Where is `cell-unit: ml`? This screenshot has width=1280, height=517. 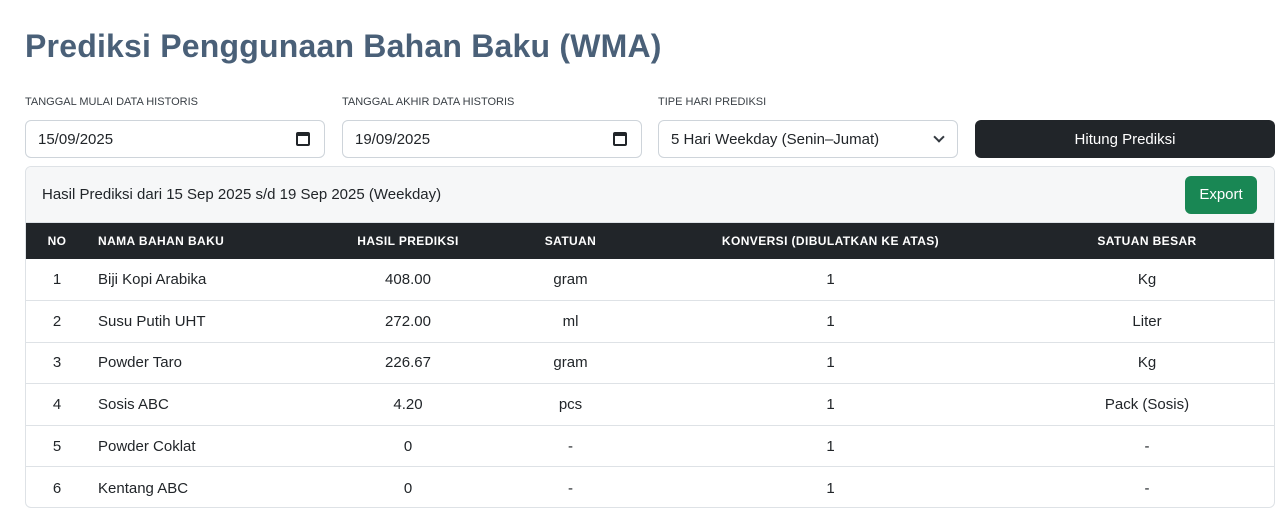 cell-unit: ml is located at coordinates (570, 321).